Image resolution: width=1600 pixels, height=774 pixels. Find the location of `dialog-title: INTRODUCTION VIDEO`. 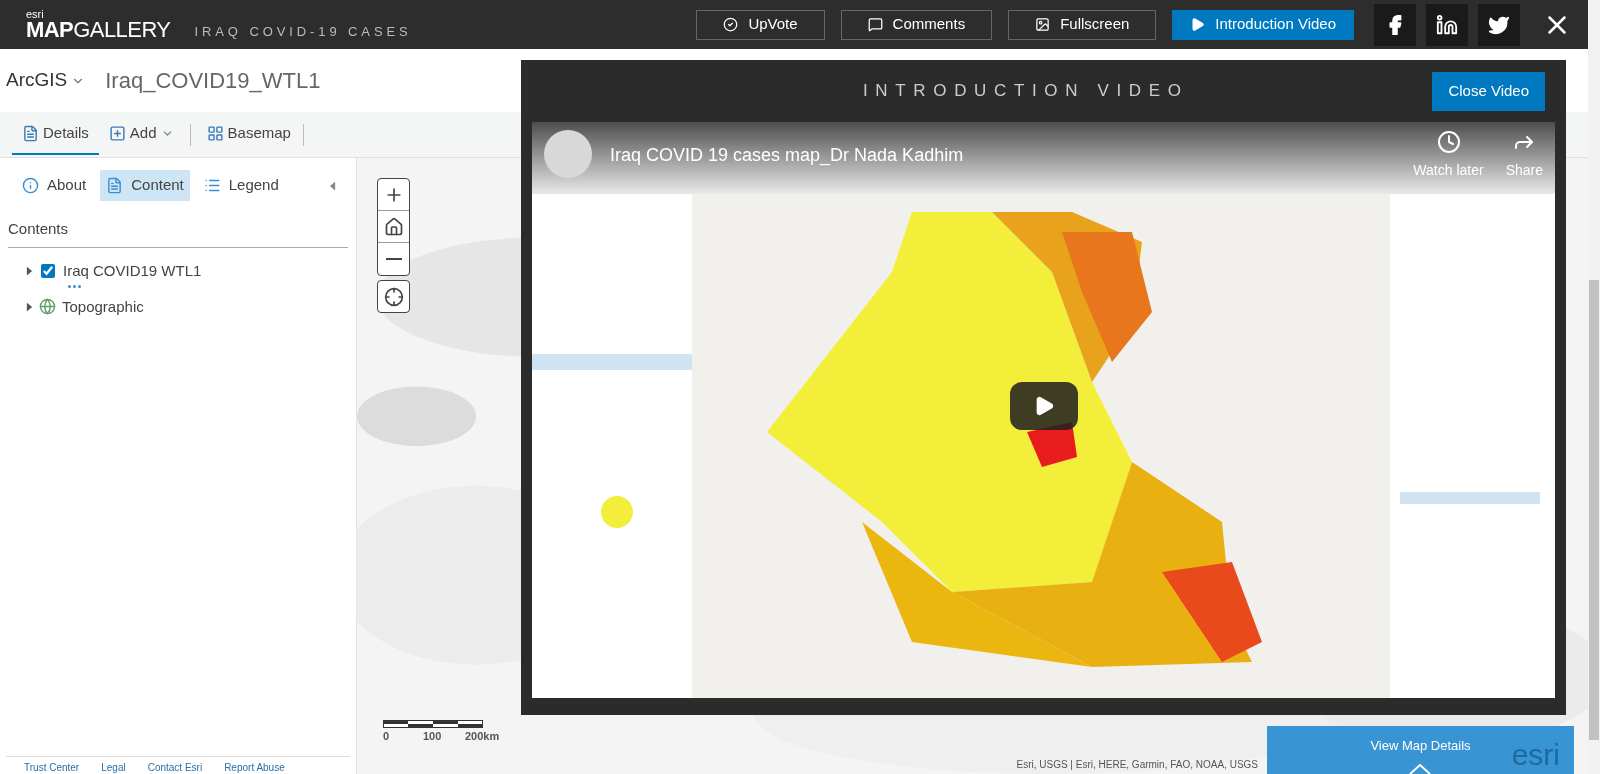

dialog-title: INTRODUCTION VIDEO is located at coordinates (1026, 91).